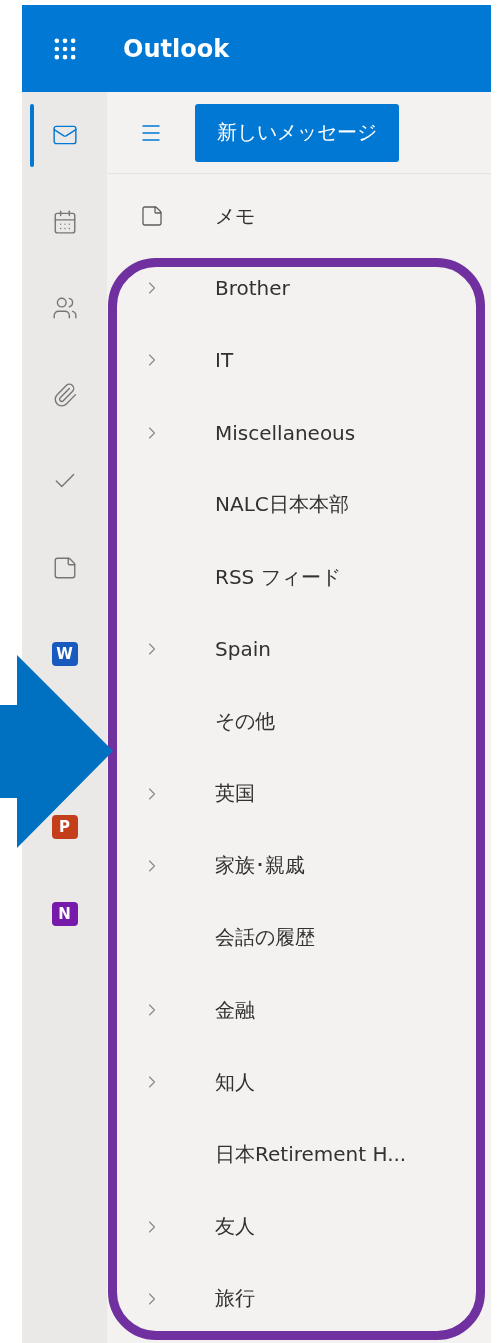 This screenshot has width=500, height=1343. I want to click on folder-item: メモ, so click(235, 216).